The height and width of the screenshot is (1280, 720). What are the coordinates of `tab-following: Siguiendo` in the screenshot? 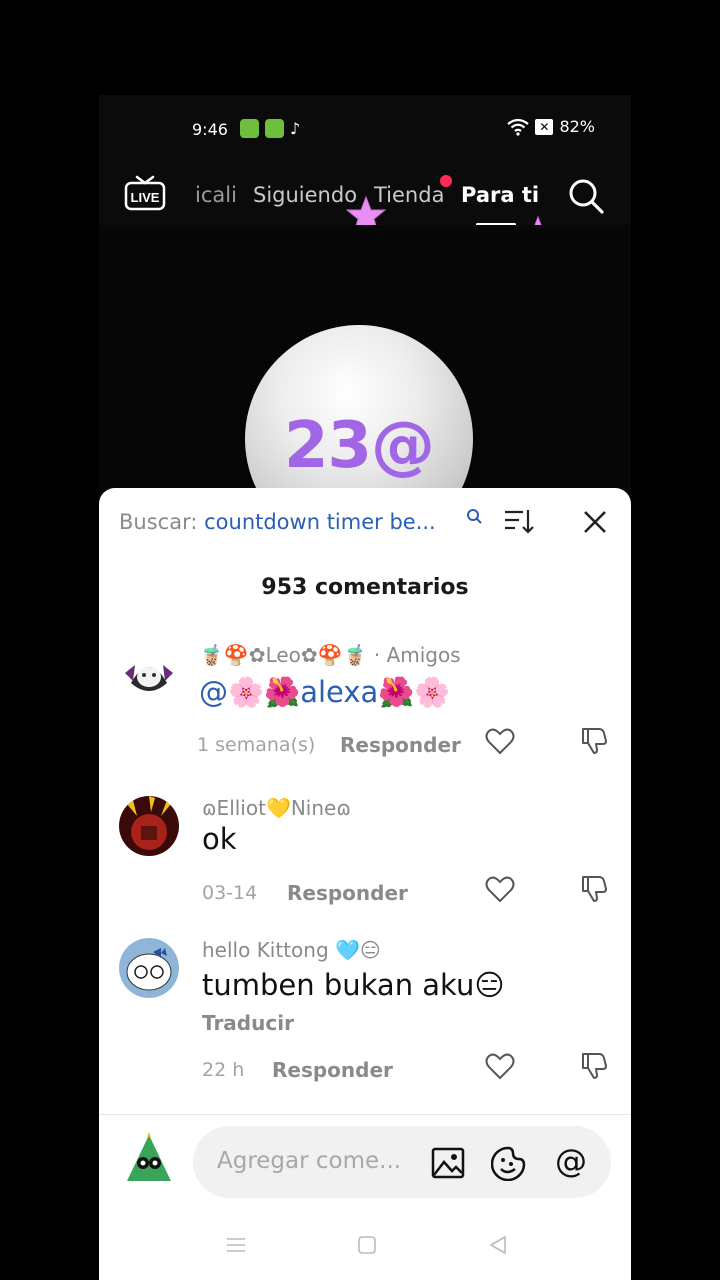 It's located at (305, 195).